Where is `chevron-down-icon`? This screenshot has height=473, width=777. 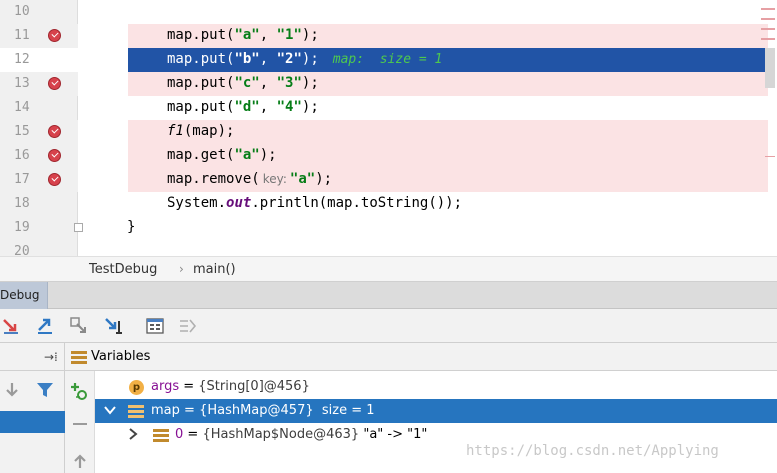 chevron-down-icon is located at coordinates (110, 411).